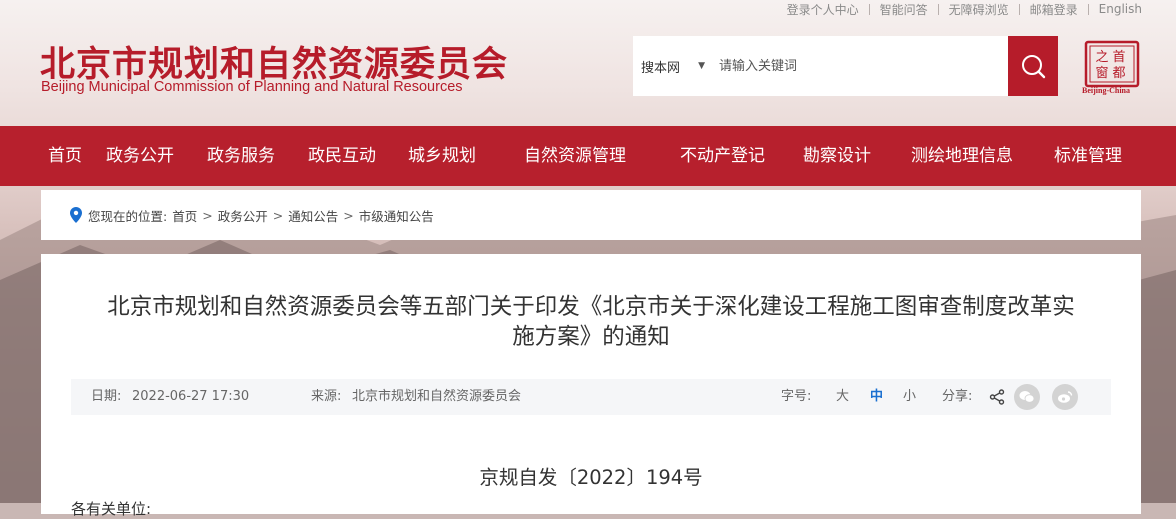 This screenshot has height=519, width=1176. I want to click on breadcrumb: 您现在的位置: 首页 > 政务公开 > 通知公告 > 市级通知公告, so click(591, 215).